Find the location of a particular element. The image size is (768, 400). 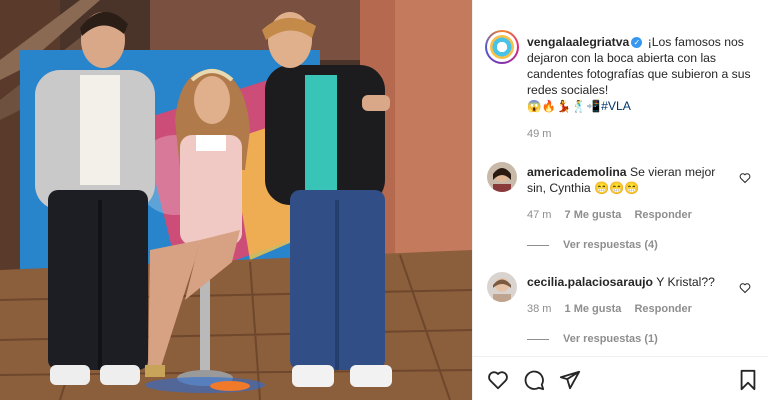

comment-text-block: cecilia.palaciosaraujo Y Kristal?? is located at coordinates (632, 282).